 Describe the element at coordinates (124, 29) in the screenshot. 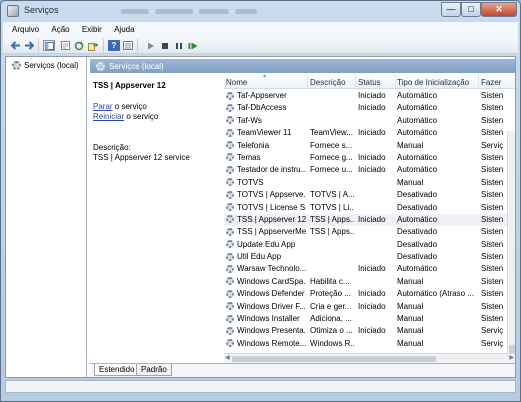

I see `menu-ajuda: Ajuda` at that location.